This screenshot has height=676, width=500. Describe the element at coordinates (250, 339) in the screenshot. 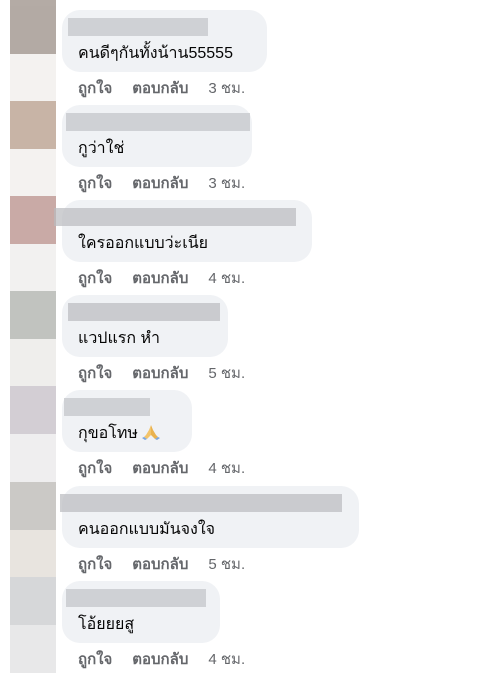

I see `comment-item: แวปแรก หำ ถูกใจ ตอบกลับ 5 ชม.` at that location.